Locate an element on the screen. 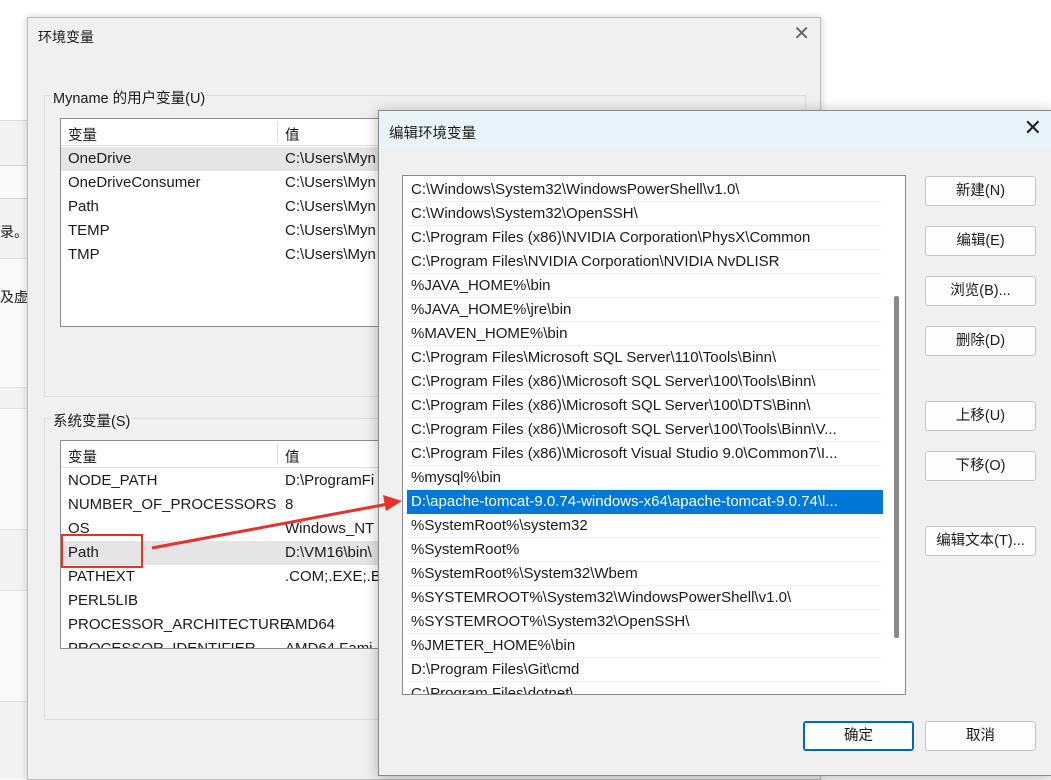  variable-value: AMD64 is located at coordinates (310, 624).